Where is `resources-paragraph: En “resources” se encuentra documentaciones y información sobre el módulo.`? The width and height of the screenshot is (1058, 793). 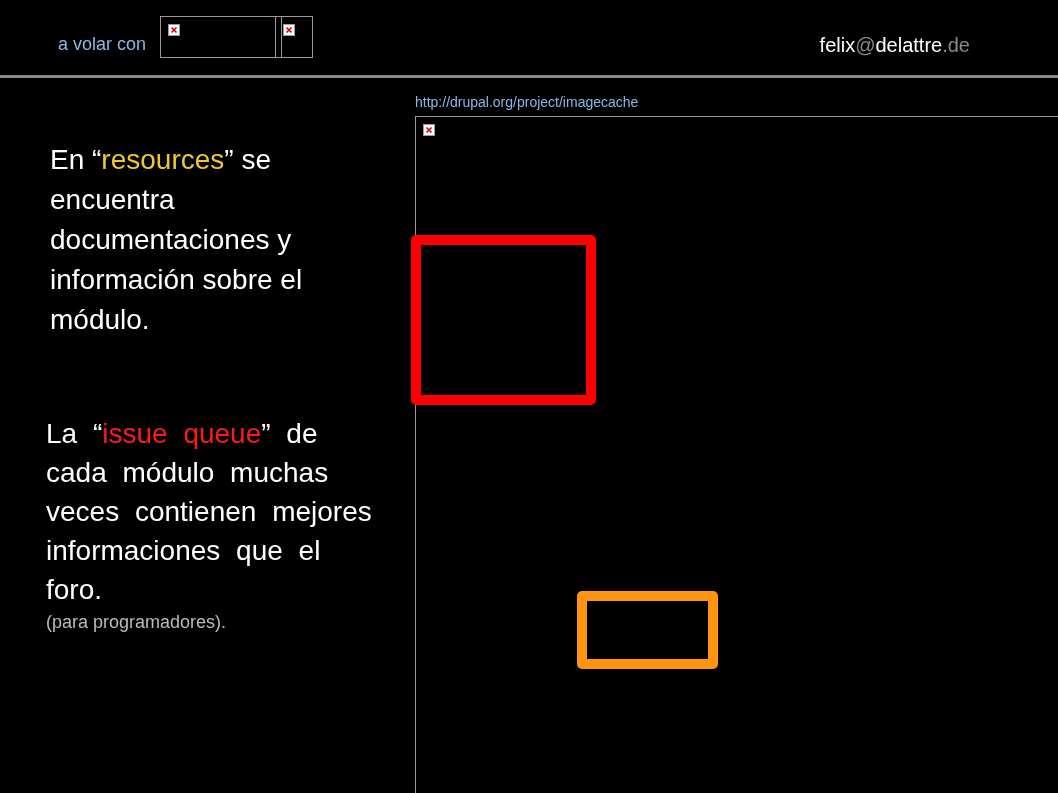 resources-paragraph: En “resources” se encuentra documentaciones y información sobre el módulo. is located at coordinates (177, 240).